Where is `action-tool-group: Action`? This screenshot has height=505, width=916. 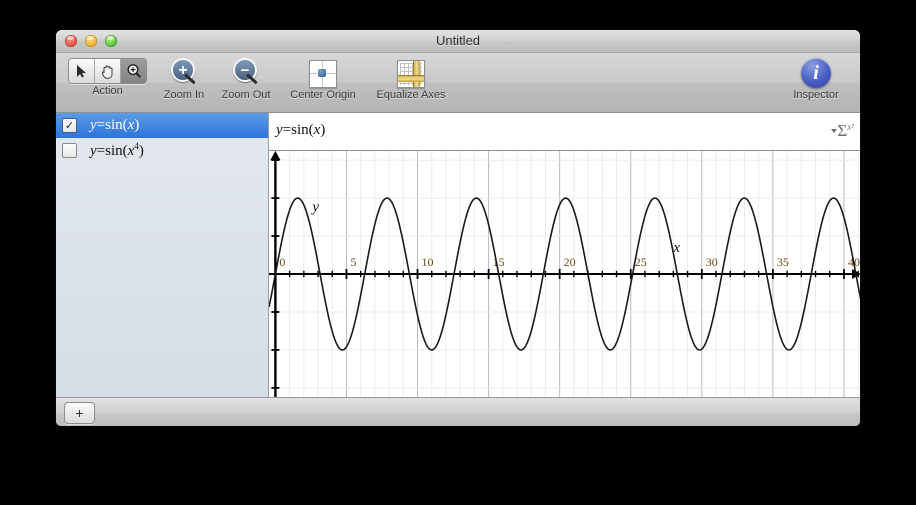 action-tool-group: Action is located at coordinates (107, 77).